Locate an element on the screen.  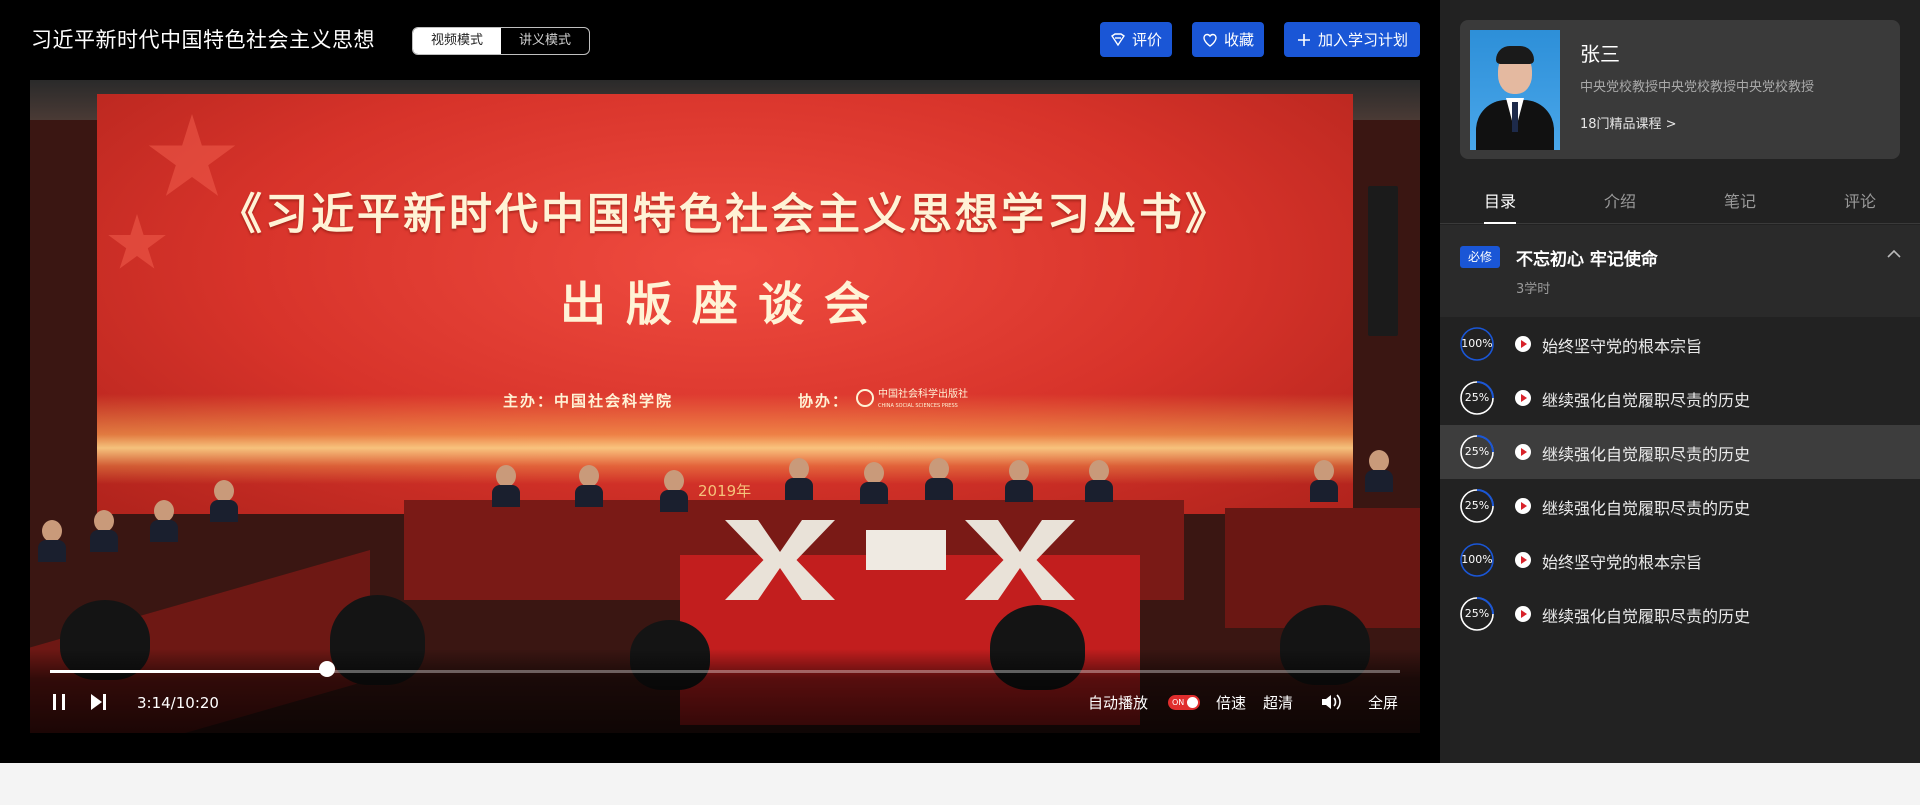
speed-button: 倍速 is located at coordinates (1231, 702).